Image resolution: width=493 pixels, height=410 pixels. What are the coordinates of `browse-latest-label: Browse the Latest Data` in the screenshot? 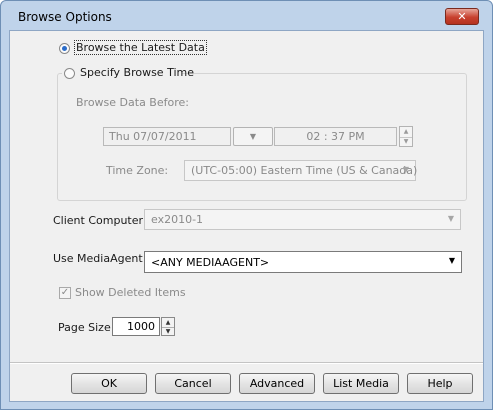 It's located at (140, 47).